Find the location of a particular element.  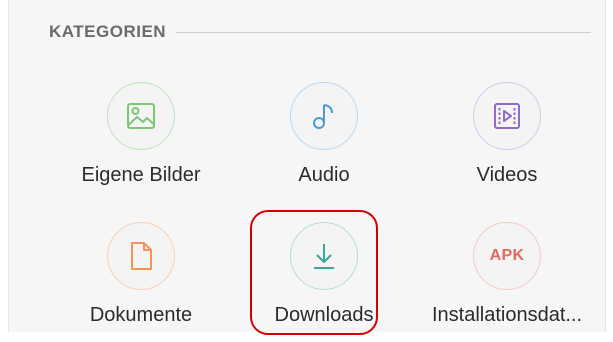

section-title: KATEGORIEN is located at coordinates (108, 31).